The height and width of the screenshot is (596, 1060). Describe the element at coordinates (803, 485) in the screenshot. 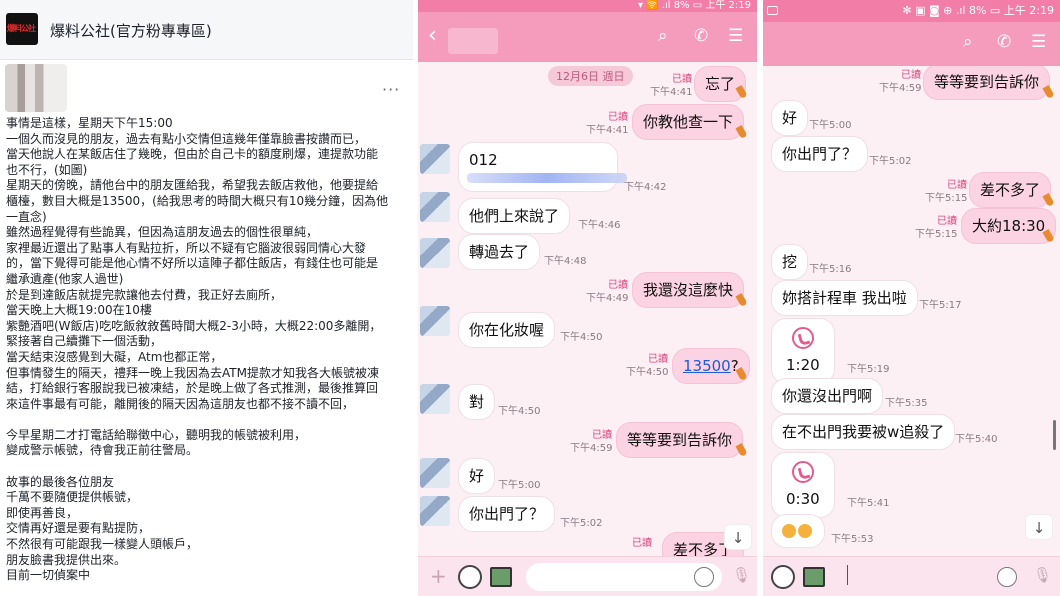

I see `call-bubble: 0:30` at that location.